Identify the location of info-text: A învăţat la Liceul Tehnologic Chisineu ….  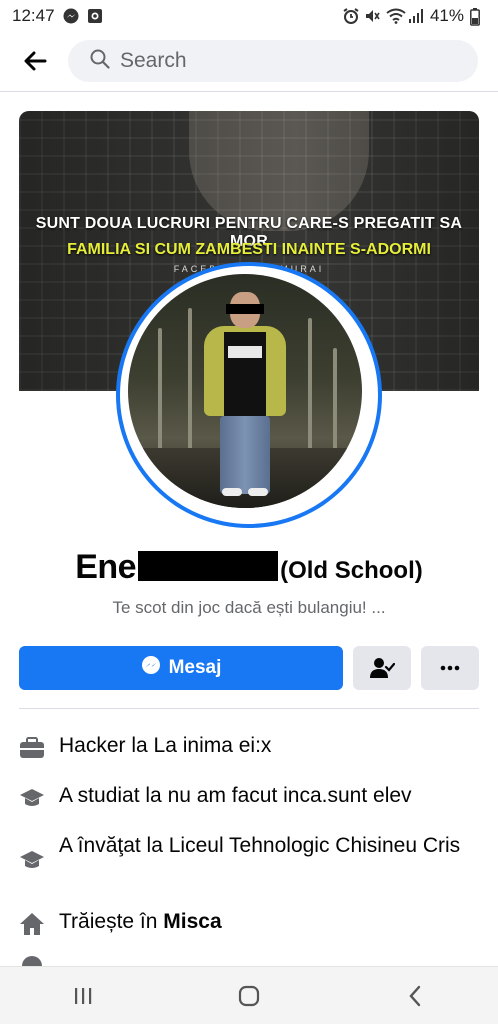
(260, 845).